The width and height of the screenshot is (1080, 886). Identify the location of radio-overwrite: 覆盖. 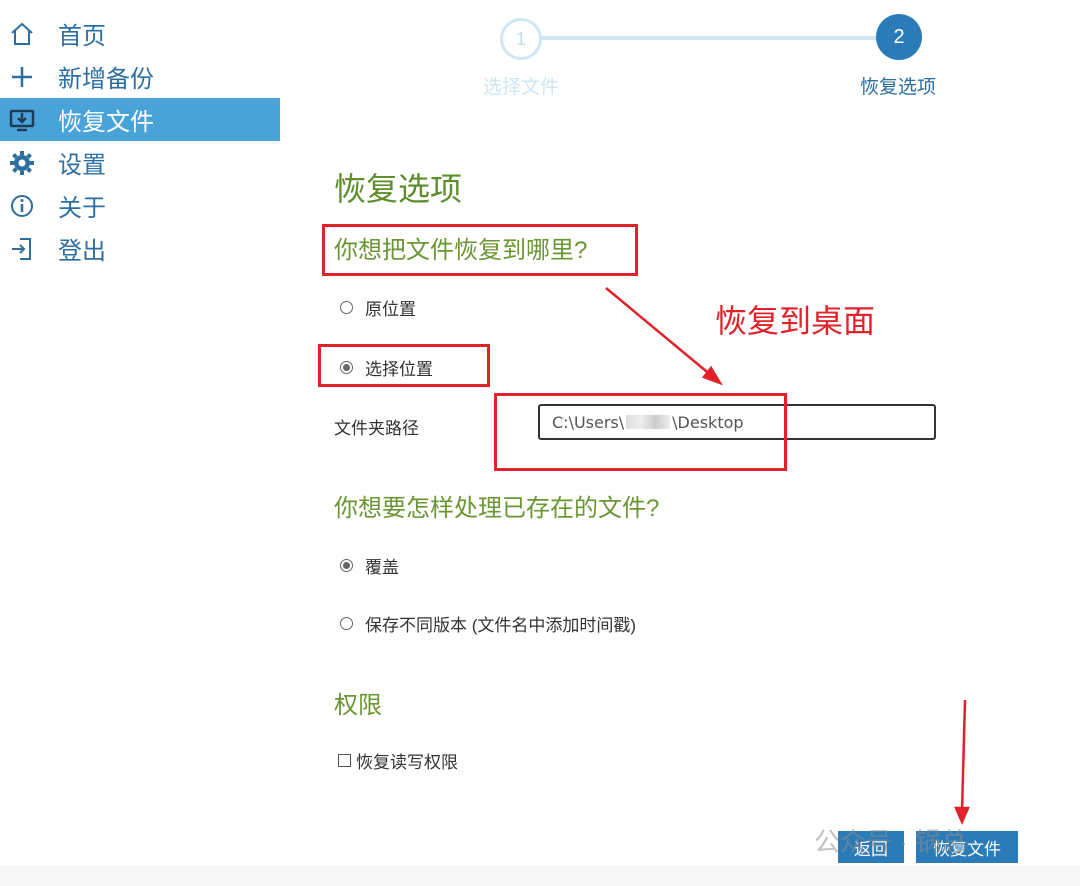
(369, 565).